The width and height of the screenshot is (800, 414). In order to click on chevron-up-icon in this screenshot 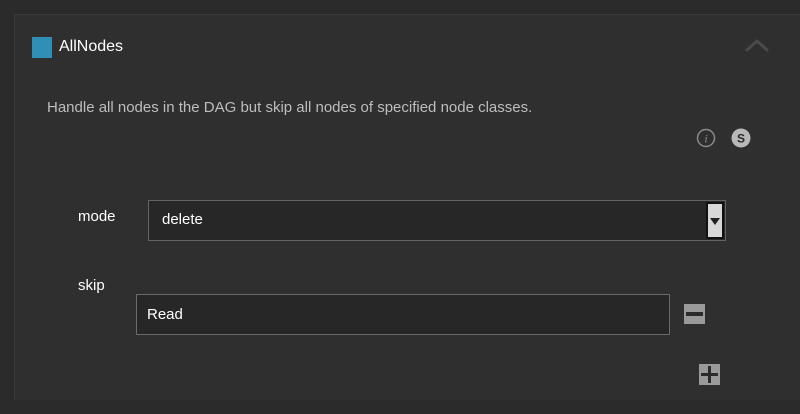, I will do `click(757, 45)`.